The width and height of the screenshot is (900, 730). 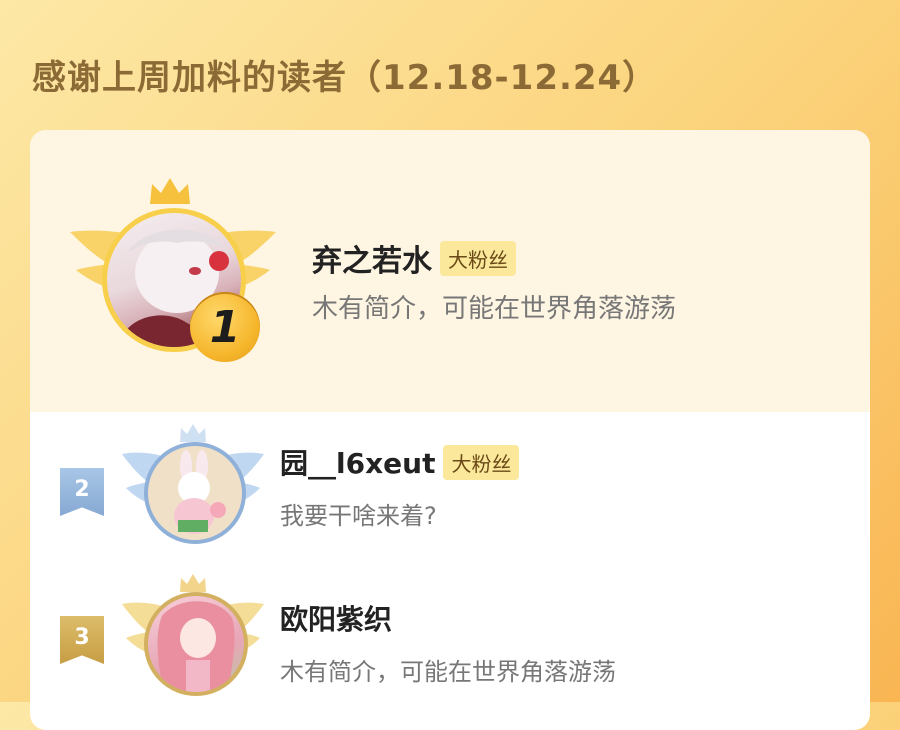 I want to click on rank-tag-3: 3, so click(x=82, y=640).